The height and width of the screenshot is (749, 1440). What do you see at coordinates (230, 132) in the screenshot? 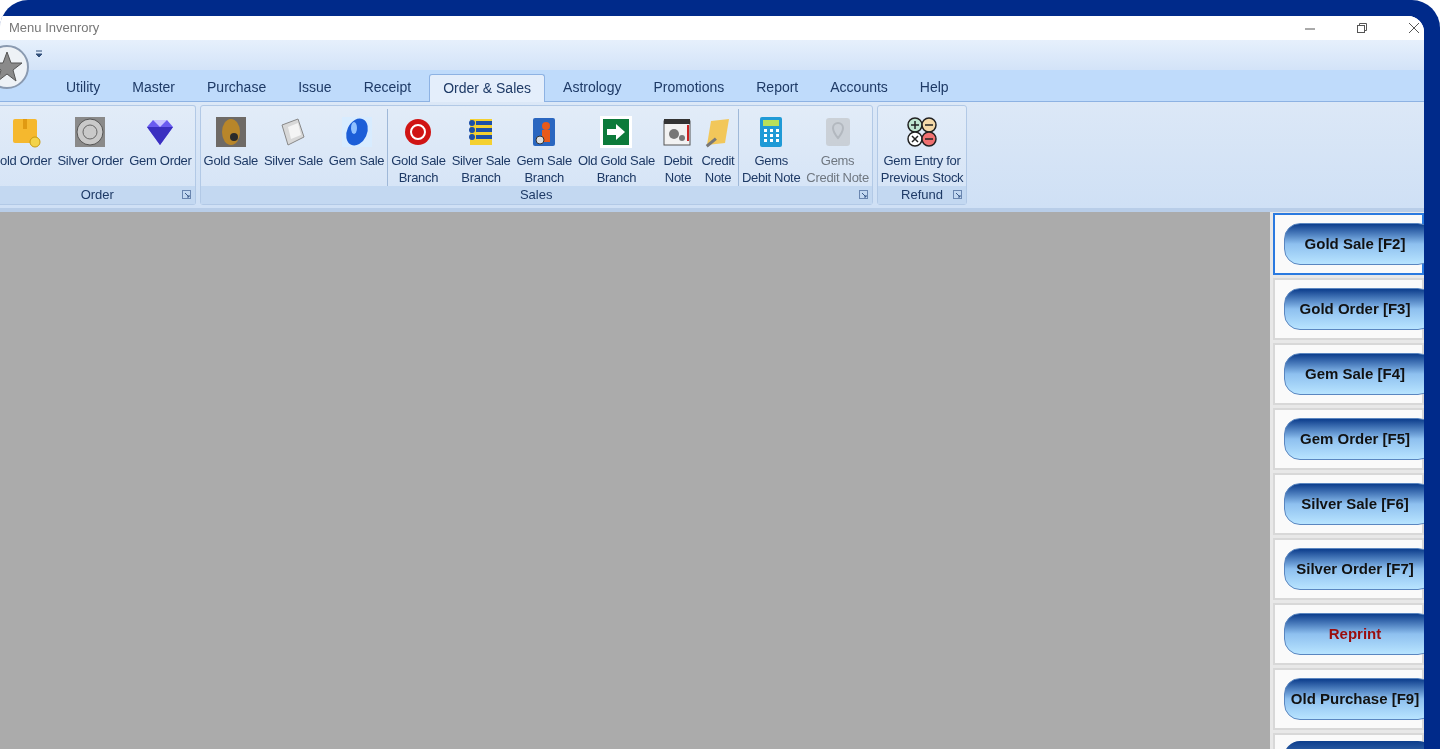
I see `ring-stone-icon` at bounding box center [230, 132].